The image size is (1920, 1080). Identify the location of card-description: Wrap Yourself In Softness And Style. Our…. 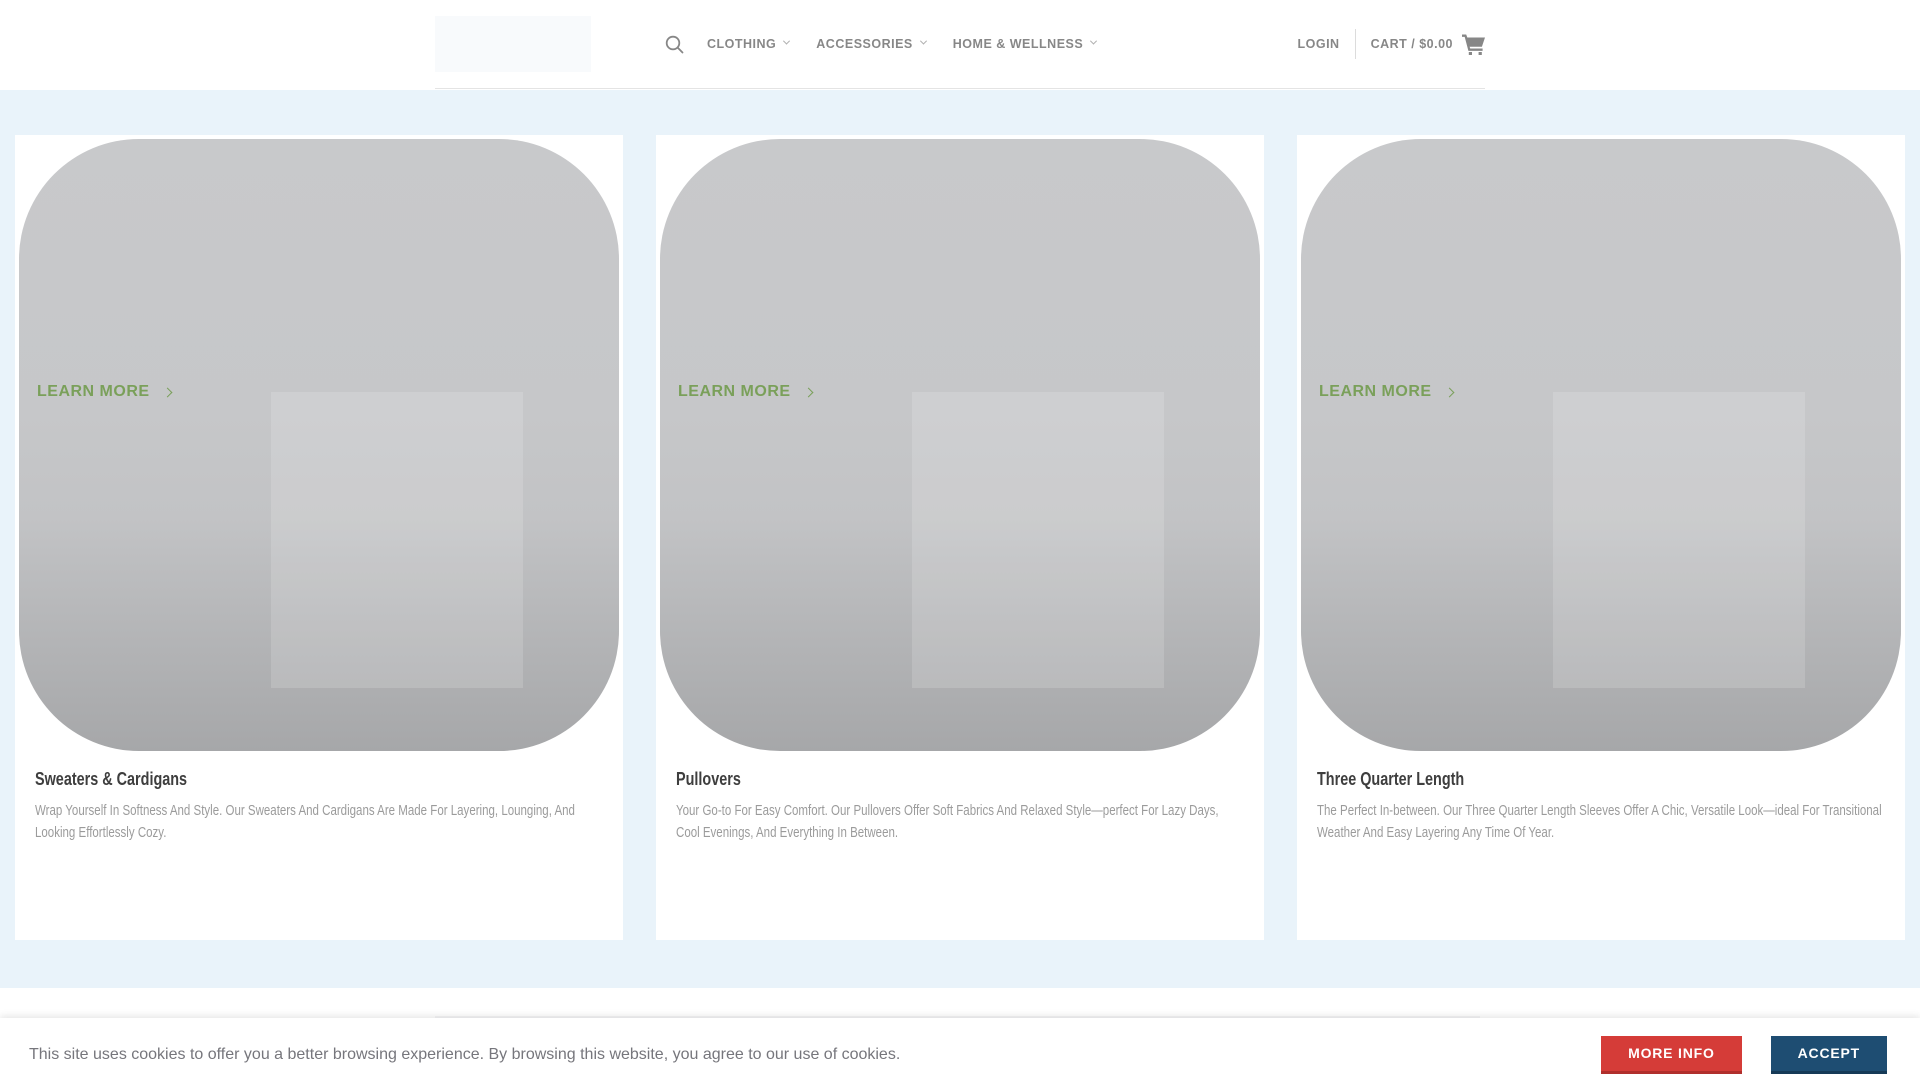
(305, 822).